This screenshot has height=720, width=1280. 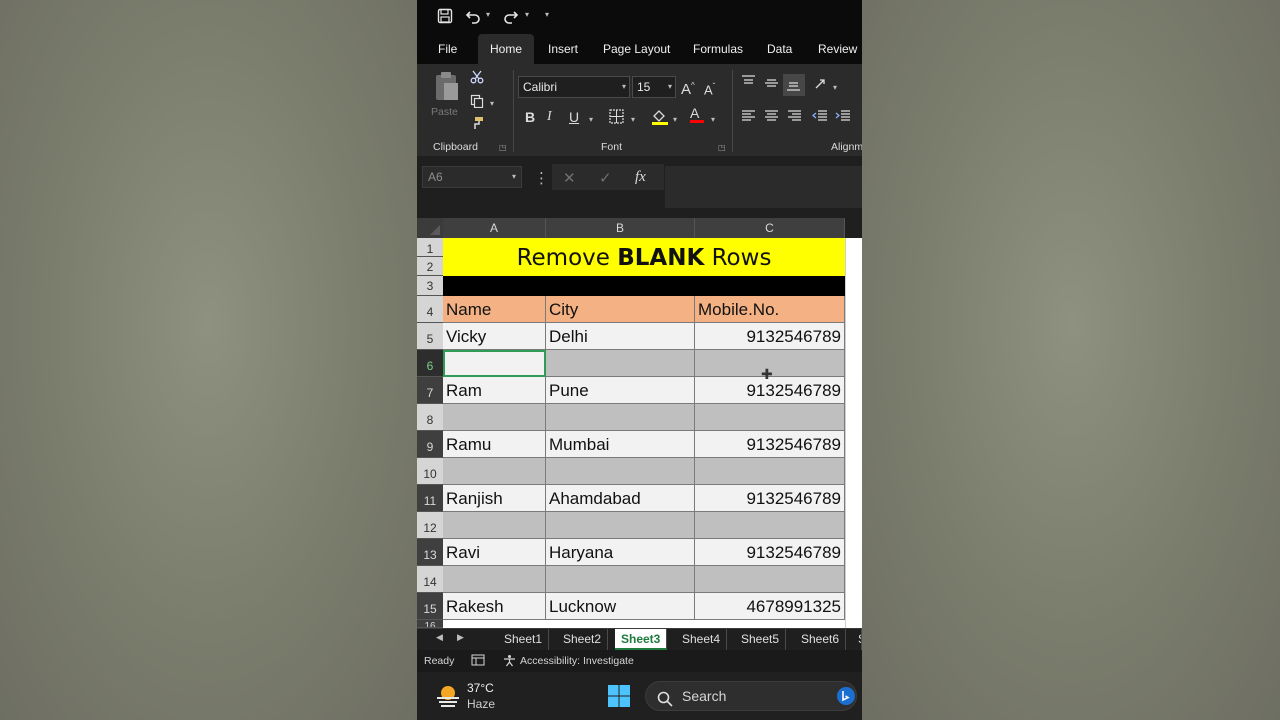 What do you see at coordinates (511, 18) in the screenshot?
I see `redo-icon` at bounding box center [511, 18].